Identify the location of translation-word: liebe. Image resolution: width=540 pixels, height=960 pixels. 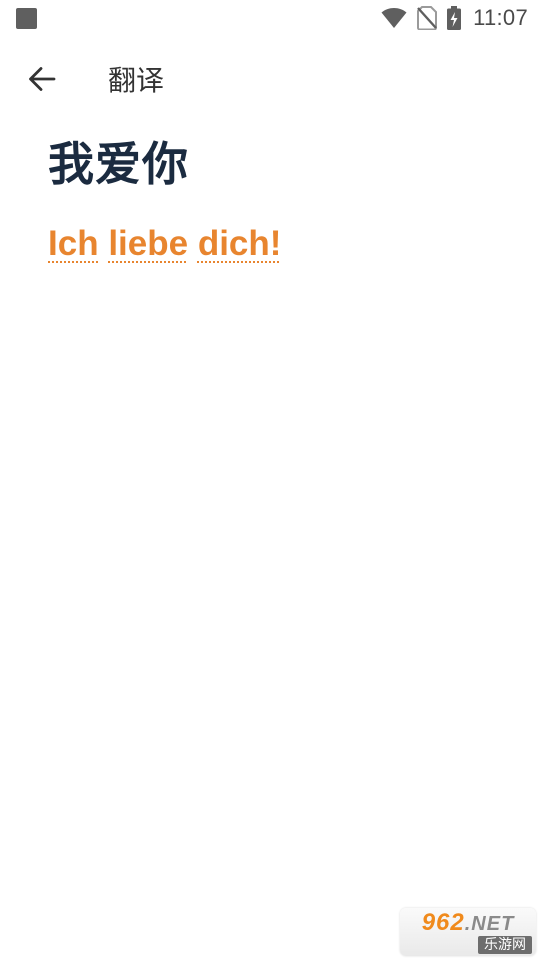
(148, 243).